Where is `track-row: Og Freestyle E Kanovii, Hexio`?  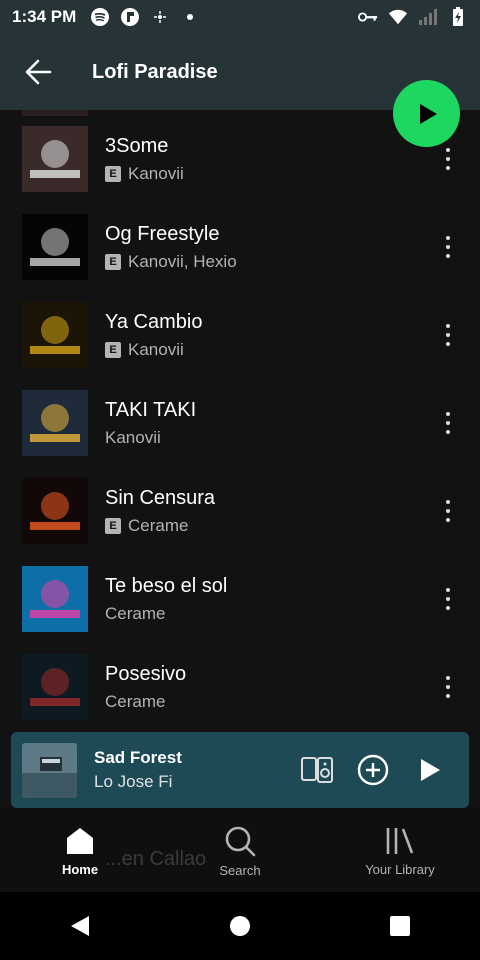 track-row: Og Freestyle E Kanovii, Hexio is located at coordinates (240, 247).